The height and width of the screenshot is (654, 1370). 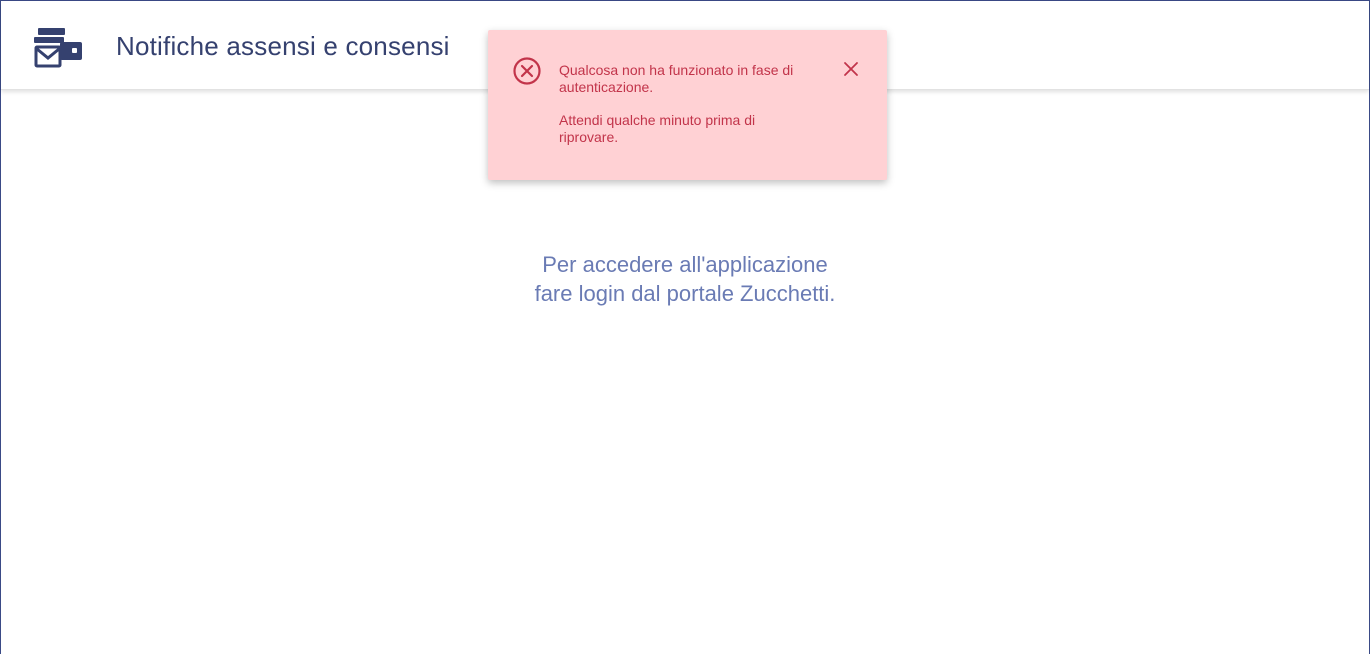 What do you see at coordinates (657, 120) in the screenshot?
I see `error-hint-line-1: Attendi qualche minuto prima di` at bounding box center [657, 120].